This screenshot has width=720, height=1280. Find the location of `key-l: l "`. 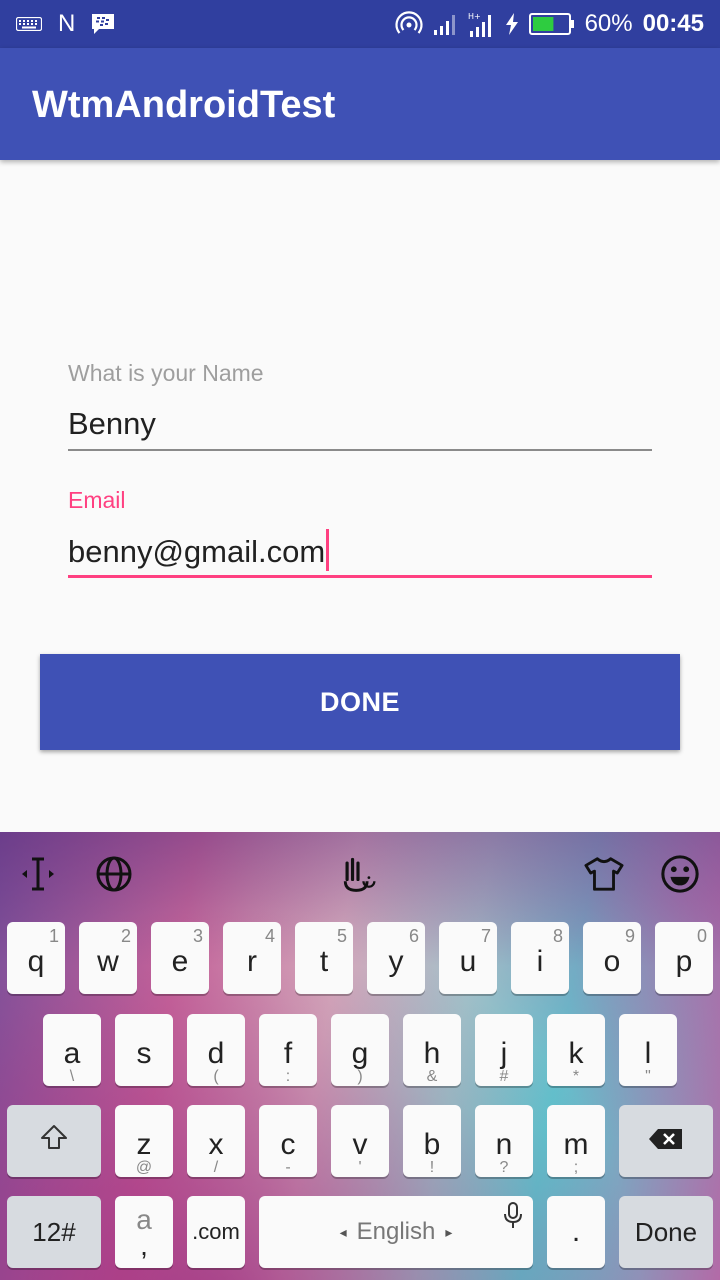

key-l: l " is located at coordinates (648, 1050).